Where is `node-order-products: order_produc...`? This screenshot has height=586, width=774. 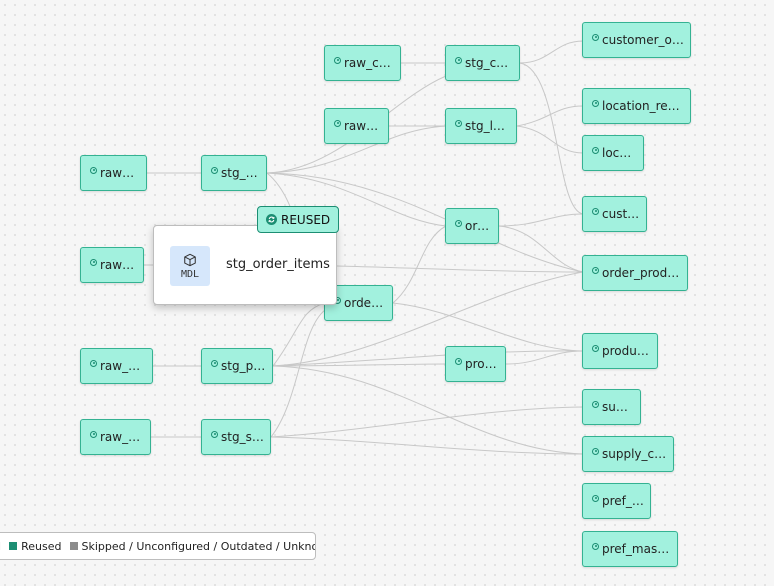 node-order-products: order_produc... is located at coordinates (635, 273).